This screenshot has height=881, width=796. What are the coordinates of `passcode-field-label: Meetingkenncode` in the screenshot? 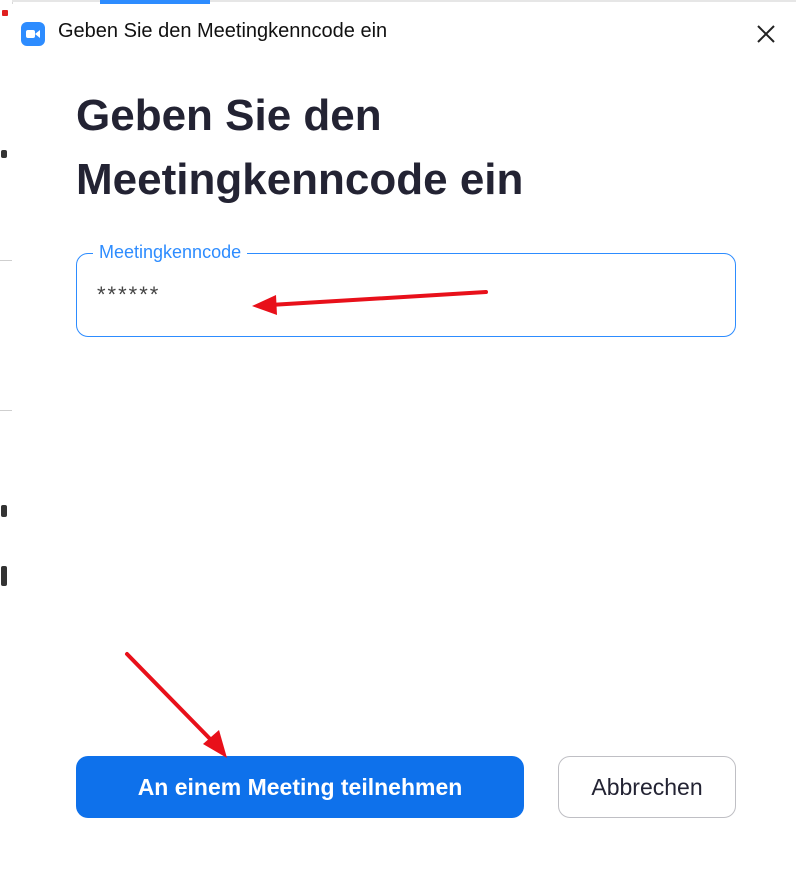 It's located at (170, 252).